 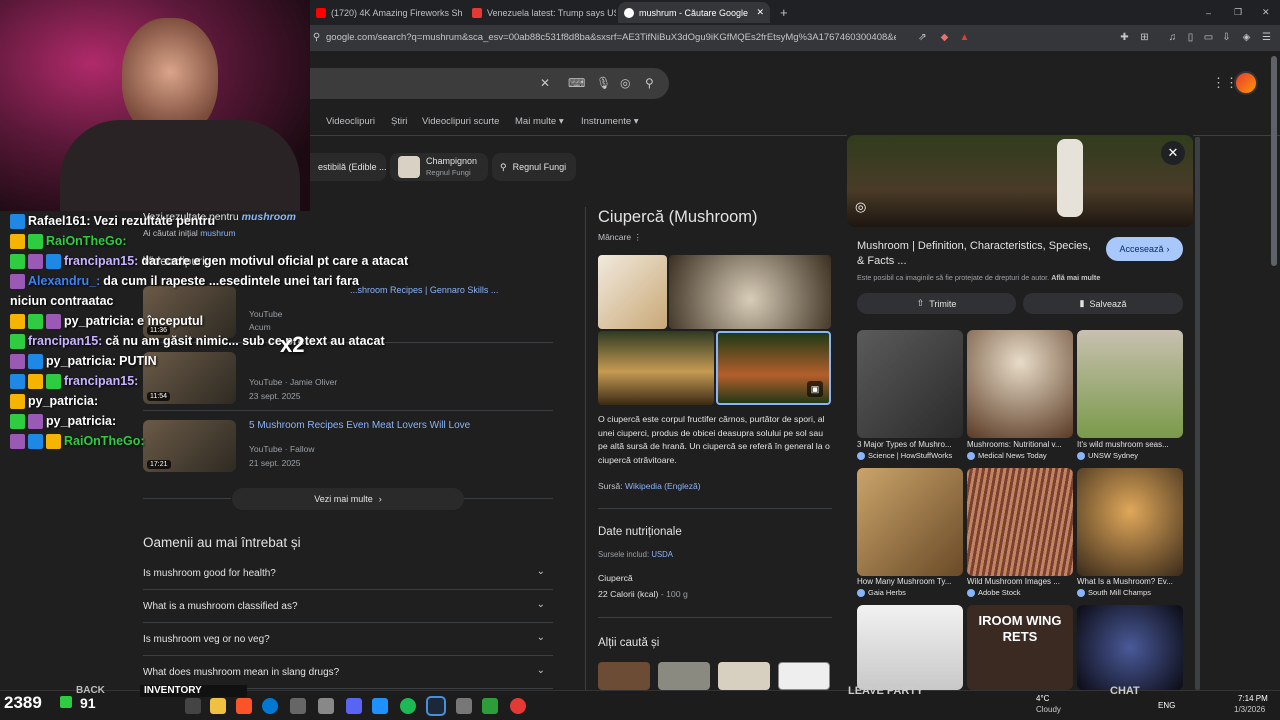 I want to click on paa-item: Is mushroom good for health? ⌄, so click(x=348, y=573).